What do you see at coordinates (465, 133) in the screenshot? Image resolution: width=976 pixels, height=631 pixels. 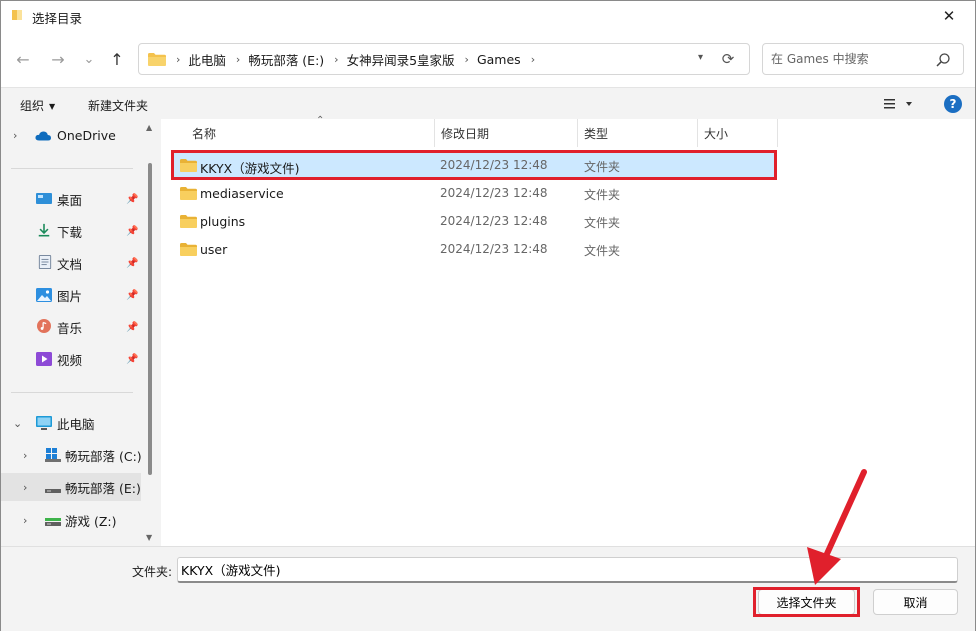 I see `column-label: 修改日期` at bounding box center [465, 133].